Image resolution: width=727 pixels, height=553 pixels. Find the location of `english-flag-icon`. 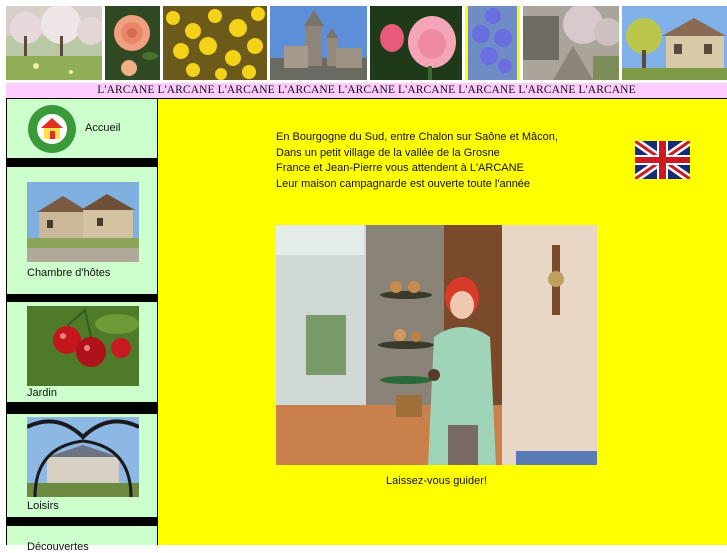

english-flag-icon is located at coordinates (662, 160).